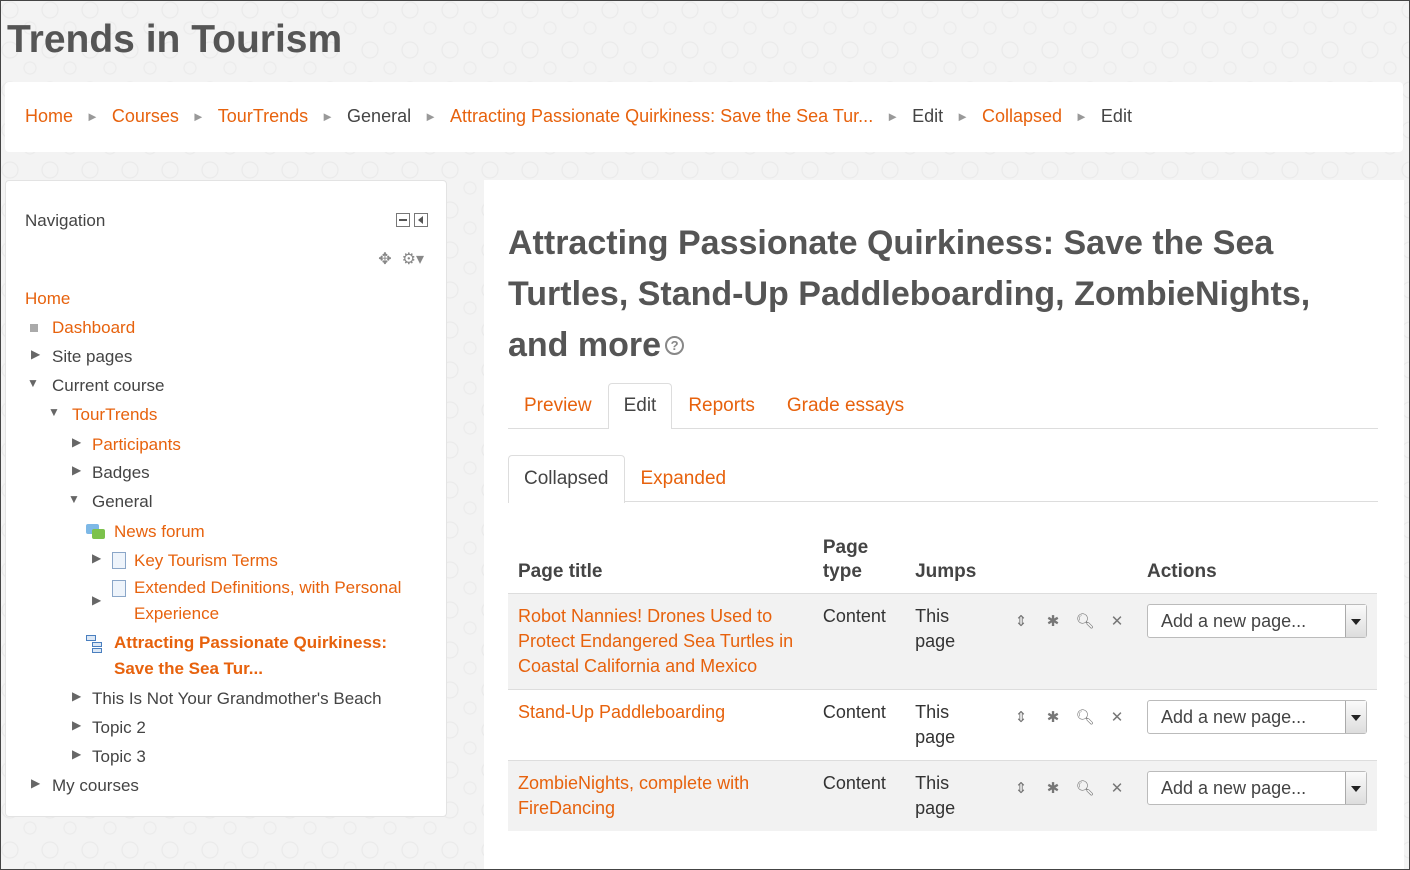  I want to click on page-title-link: Robot Nannies! Drones Used to, so click(645, 616).